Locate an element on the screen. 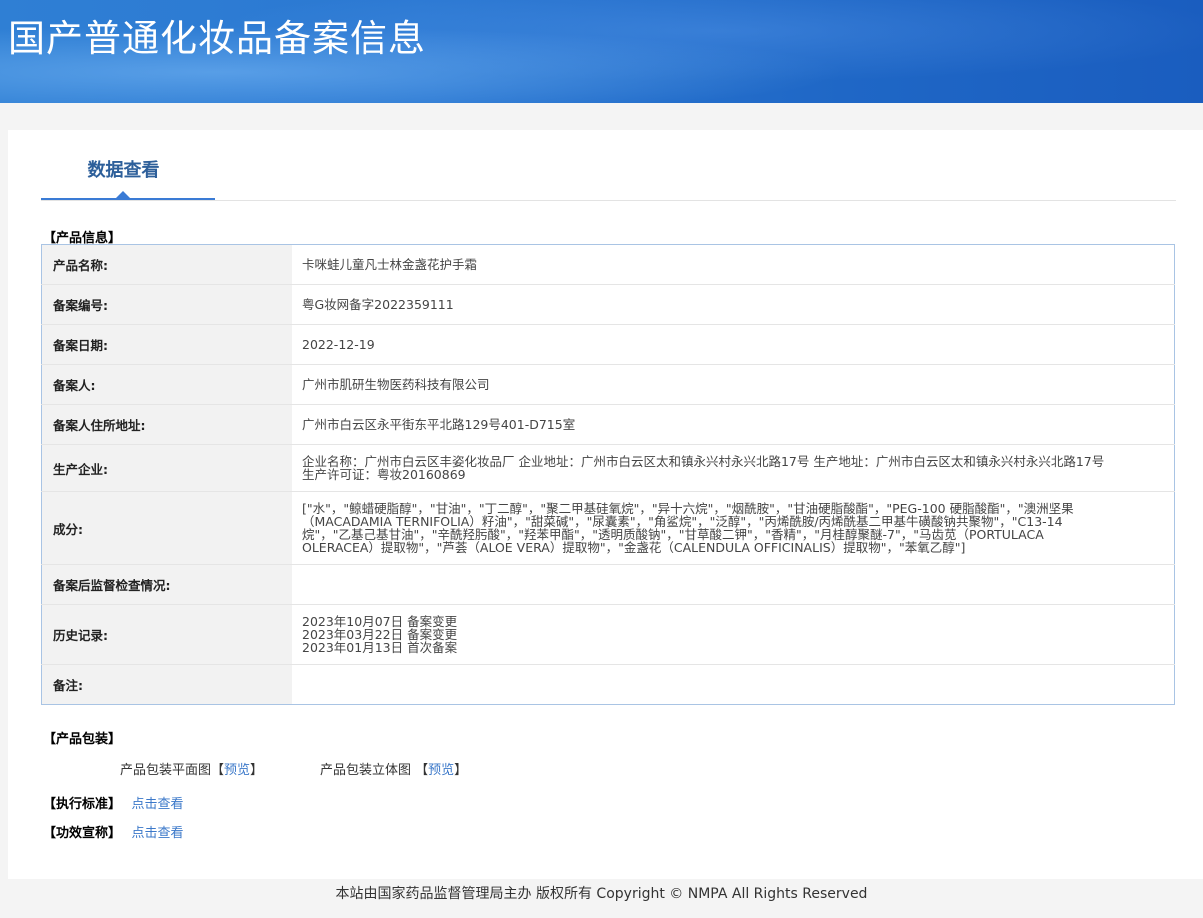  row-label-manufacturer: 生产企业: is located at coordinates (166, 468).